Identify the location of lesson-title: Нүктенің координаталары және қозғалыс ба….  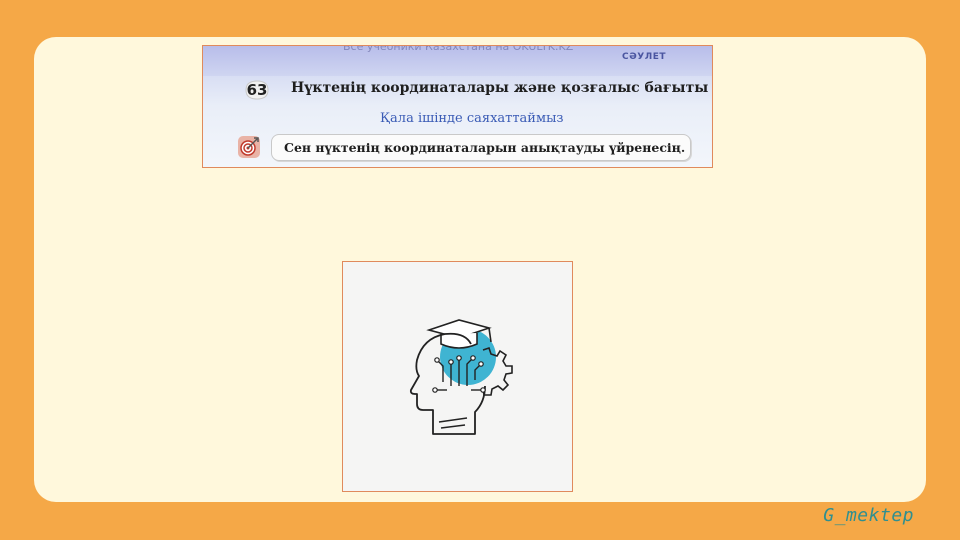
(500, 88).